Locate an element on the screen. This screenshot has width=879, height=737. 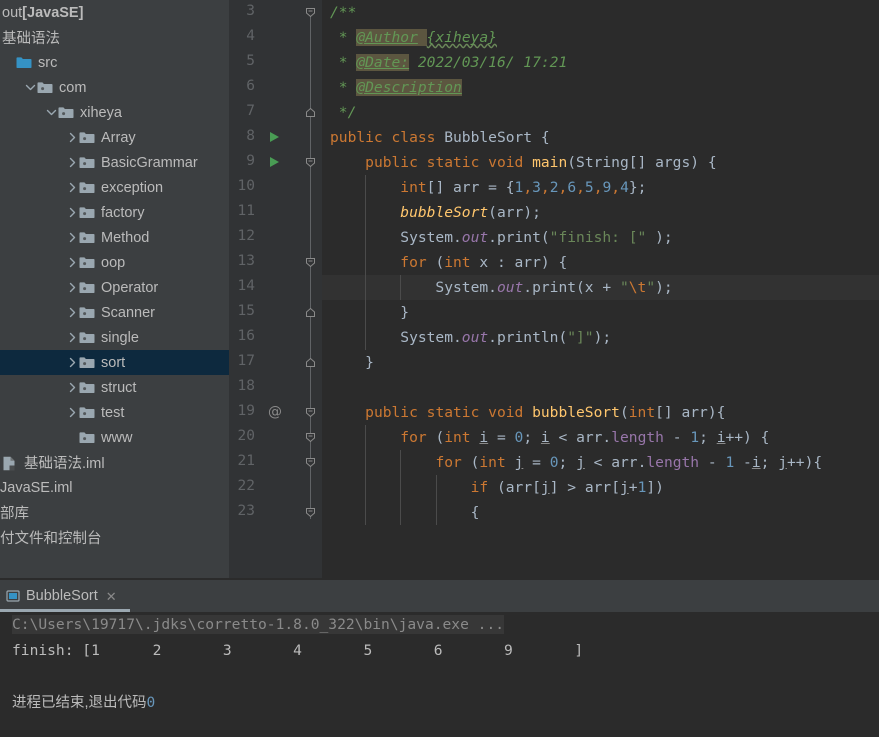
tree-item-com: com is located at coordinates (114, 87).